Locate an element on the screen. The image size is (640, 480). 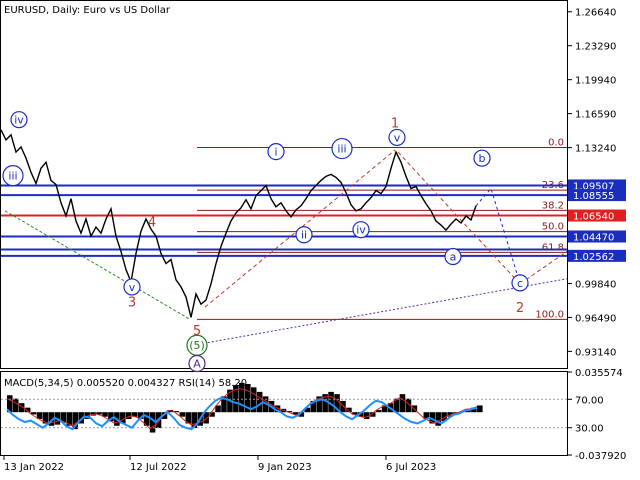
y-tick-label: 1.13240 is located at coordinates (595, 149).